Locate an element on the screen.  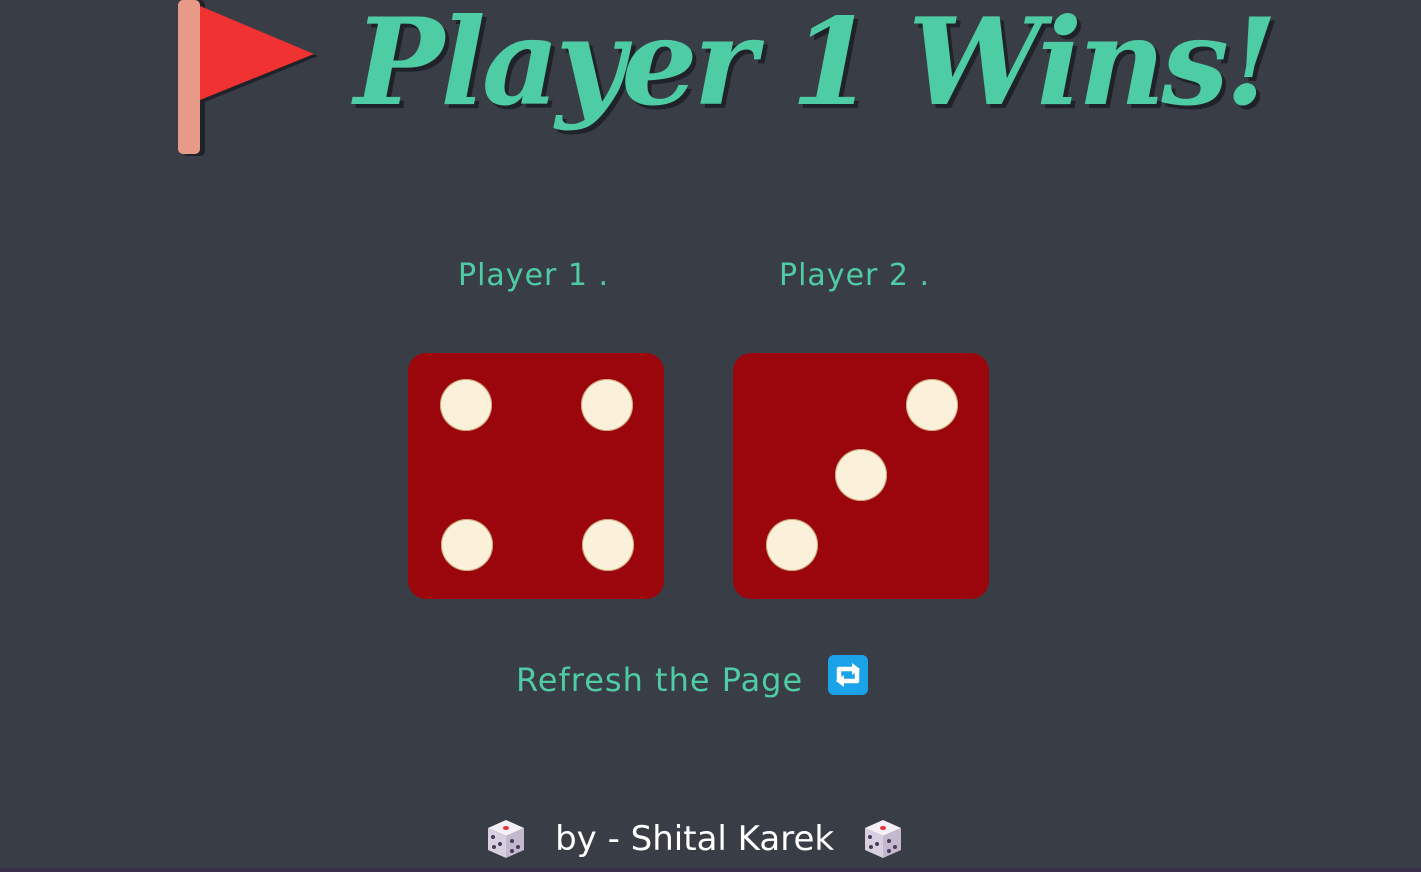
refresh-label: Refresh the Page is located at coordinates (660, 680).